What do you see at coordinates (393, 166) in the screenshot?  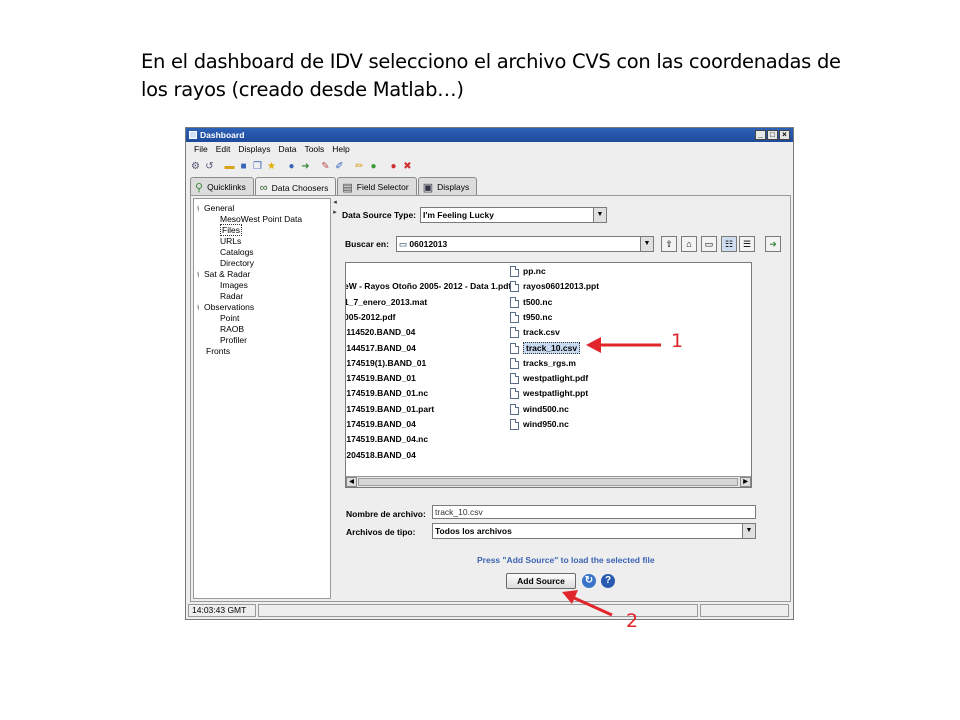 I see `stop-icon: ●` at bounding box center [393, 166].